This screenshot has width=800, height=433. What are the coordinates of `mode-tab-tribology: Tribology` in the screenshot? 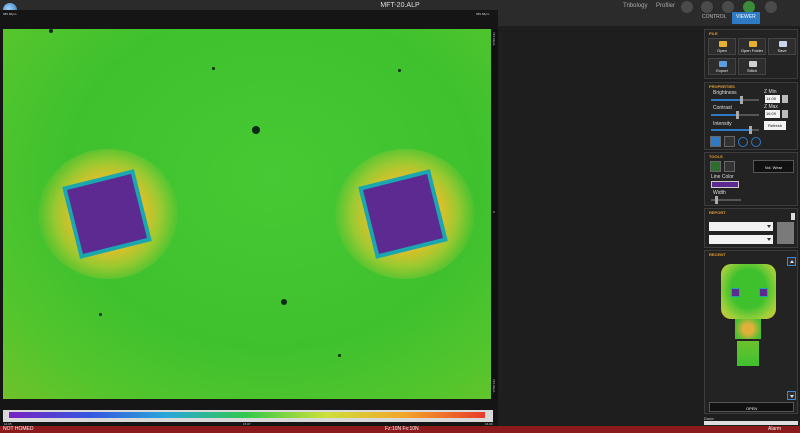 It's located at (635, 6).